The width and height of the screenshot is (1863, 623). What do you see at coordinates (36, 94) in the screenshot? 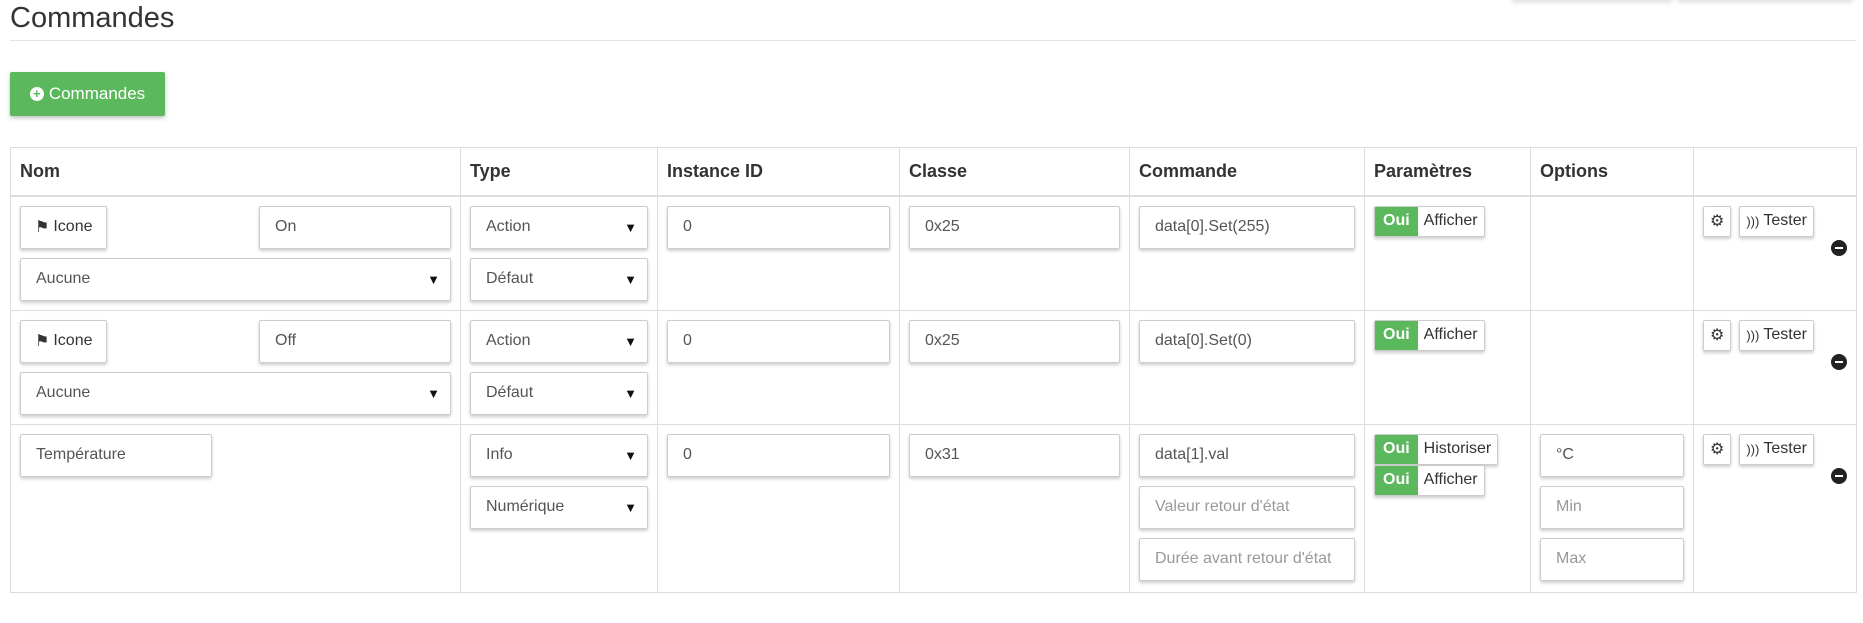
I see `plus-circle-icon: +` at bounding box center [36, 94].